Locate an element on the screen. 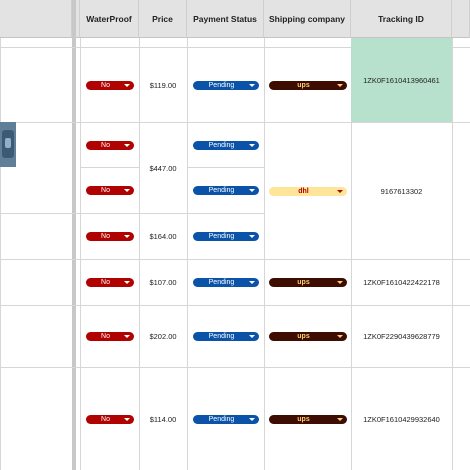 This screenshot has width=470, height=470. shipping-company-dropdown-chip: dhl is located at coordinates (307, 191).